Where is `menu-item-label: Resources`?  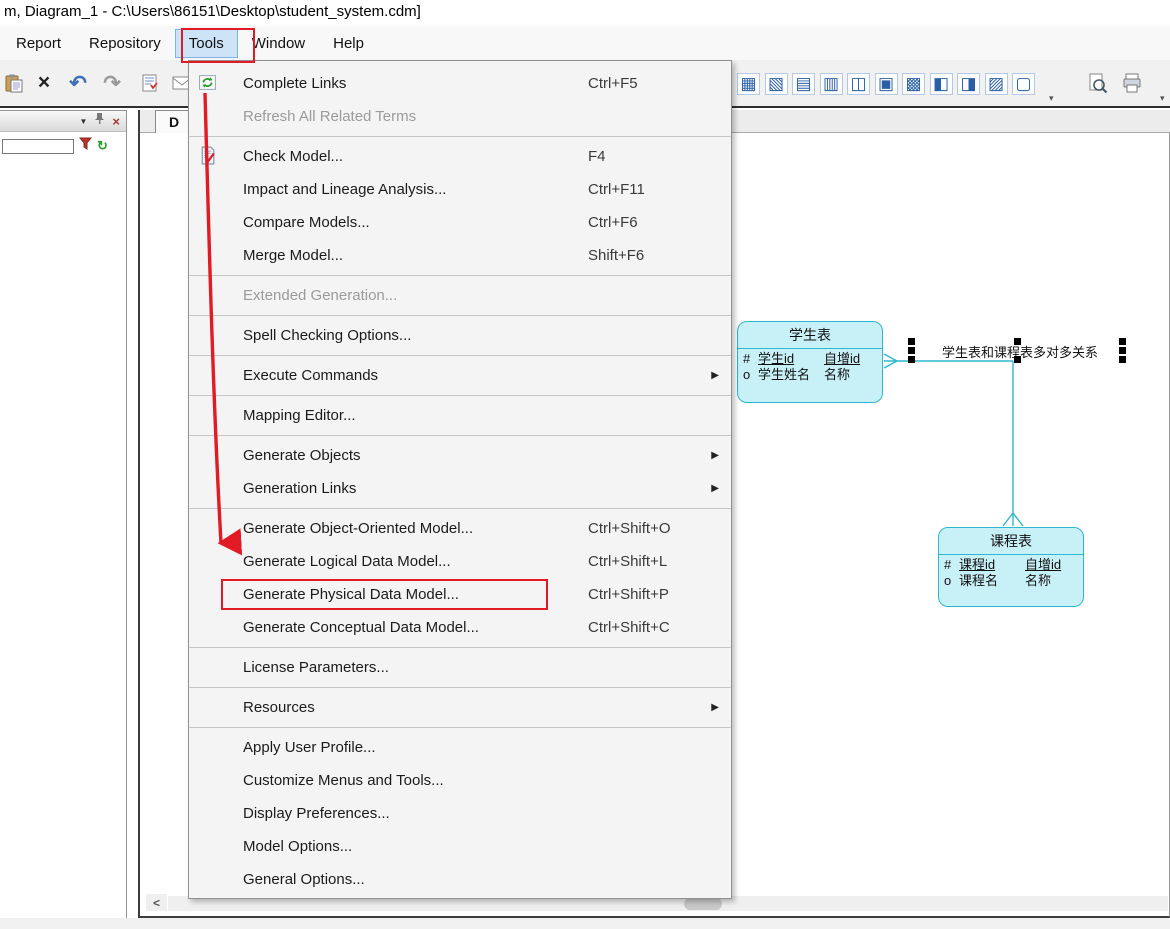 menu-item-label: Resources is located at coordinates (279, 707).